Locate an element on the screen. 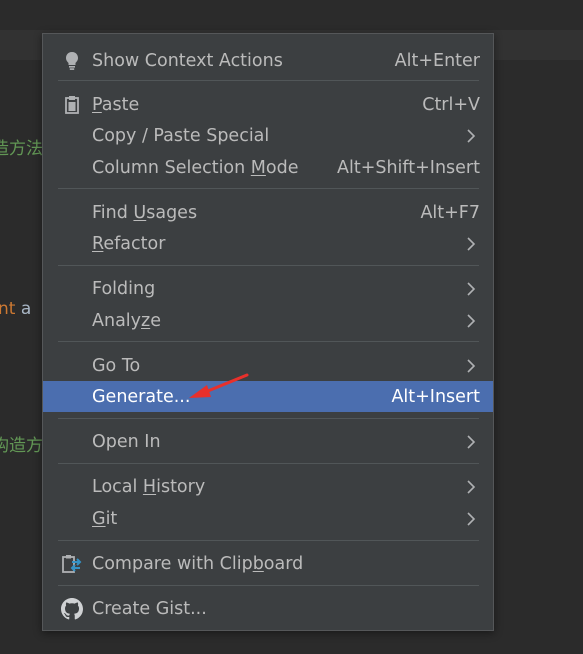 This screenshot has height=654, width=583. menu-item-analyze: Analyze is located at coordinates (268, 320).